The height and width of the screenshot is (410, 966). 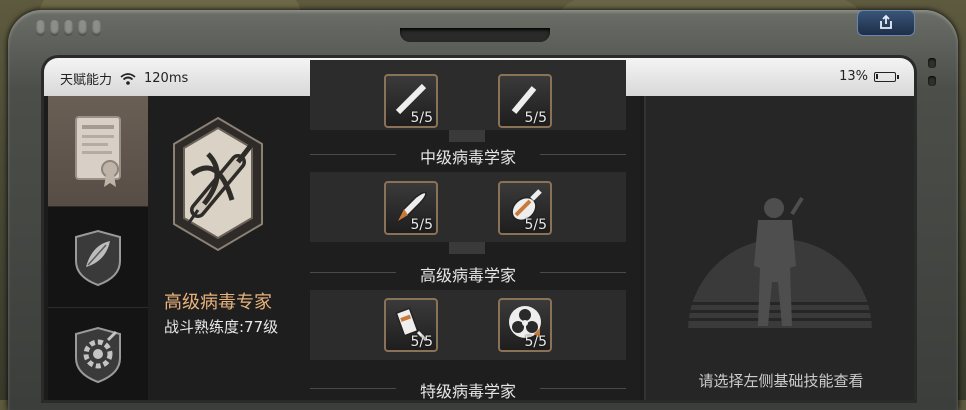 What do you see at coordinates (468, 156) in the screenshot?
I see `tier-label: 中级病毒学家` at bounding box center [468, 156].